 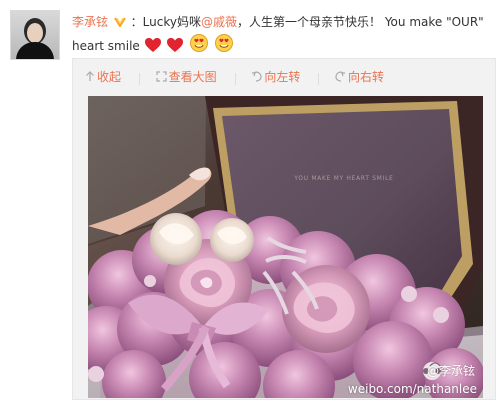 I want to click on rotate-right-icon, so click(x=340, y=76).